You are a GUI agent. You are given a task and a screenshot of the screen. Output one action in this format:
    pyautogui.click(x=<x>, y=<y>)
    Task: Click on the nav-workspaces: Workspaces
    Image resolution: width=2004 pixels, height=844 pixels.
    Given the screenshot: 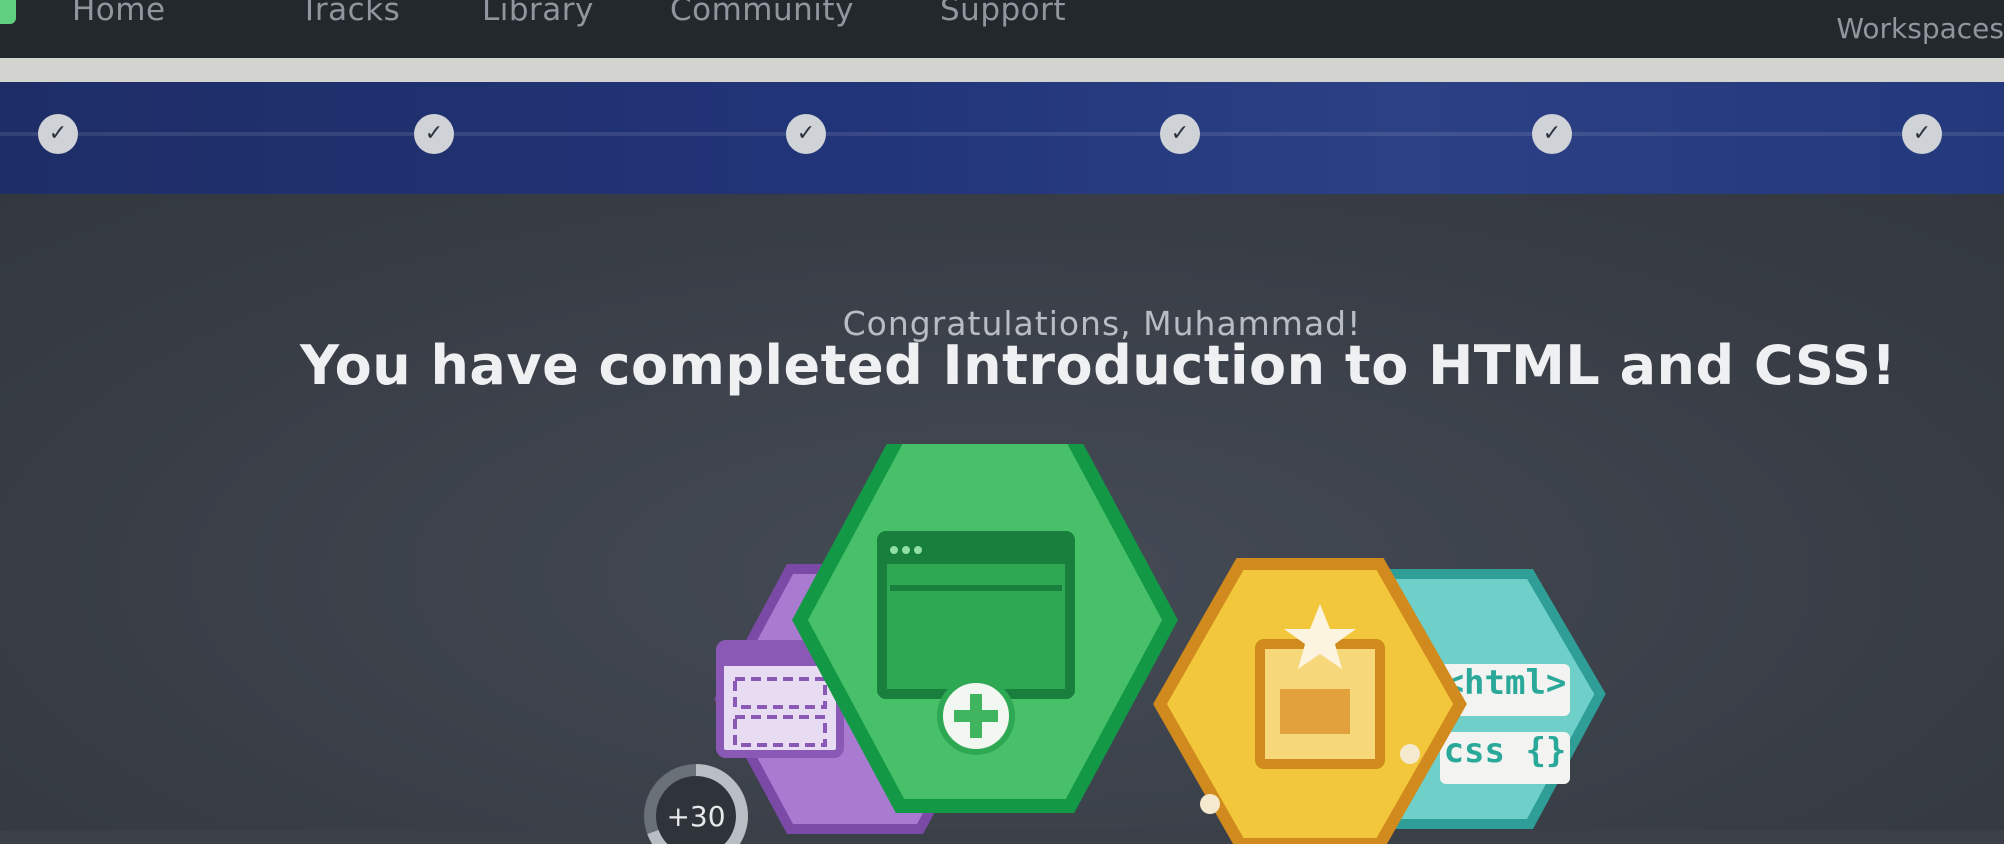 What is the action you would take?
    pyautogui.click(x=1920, y=28)
    